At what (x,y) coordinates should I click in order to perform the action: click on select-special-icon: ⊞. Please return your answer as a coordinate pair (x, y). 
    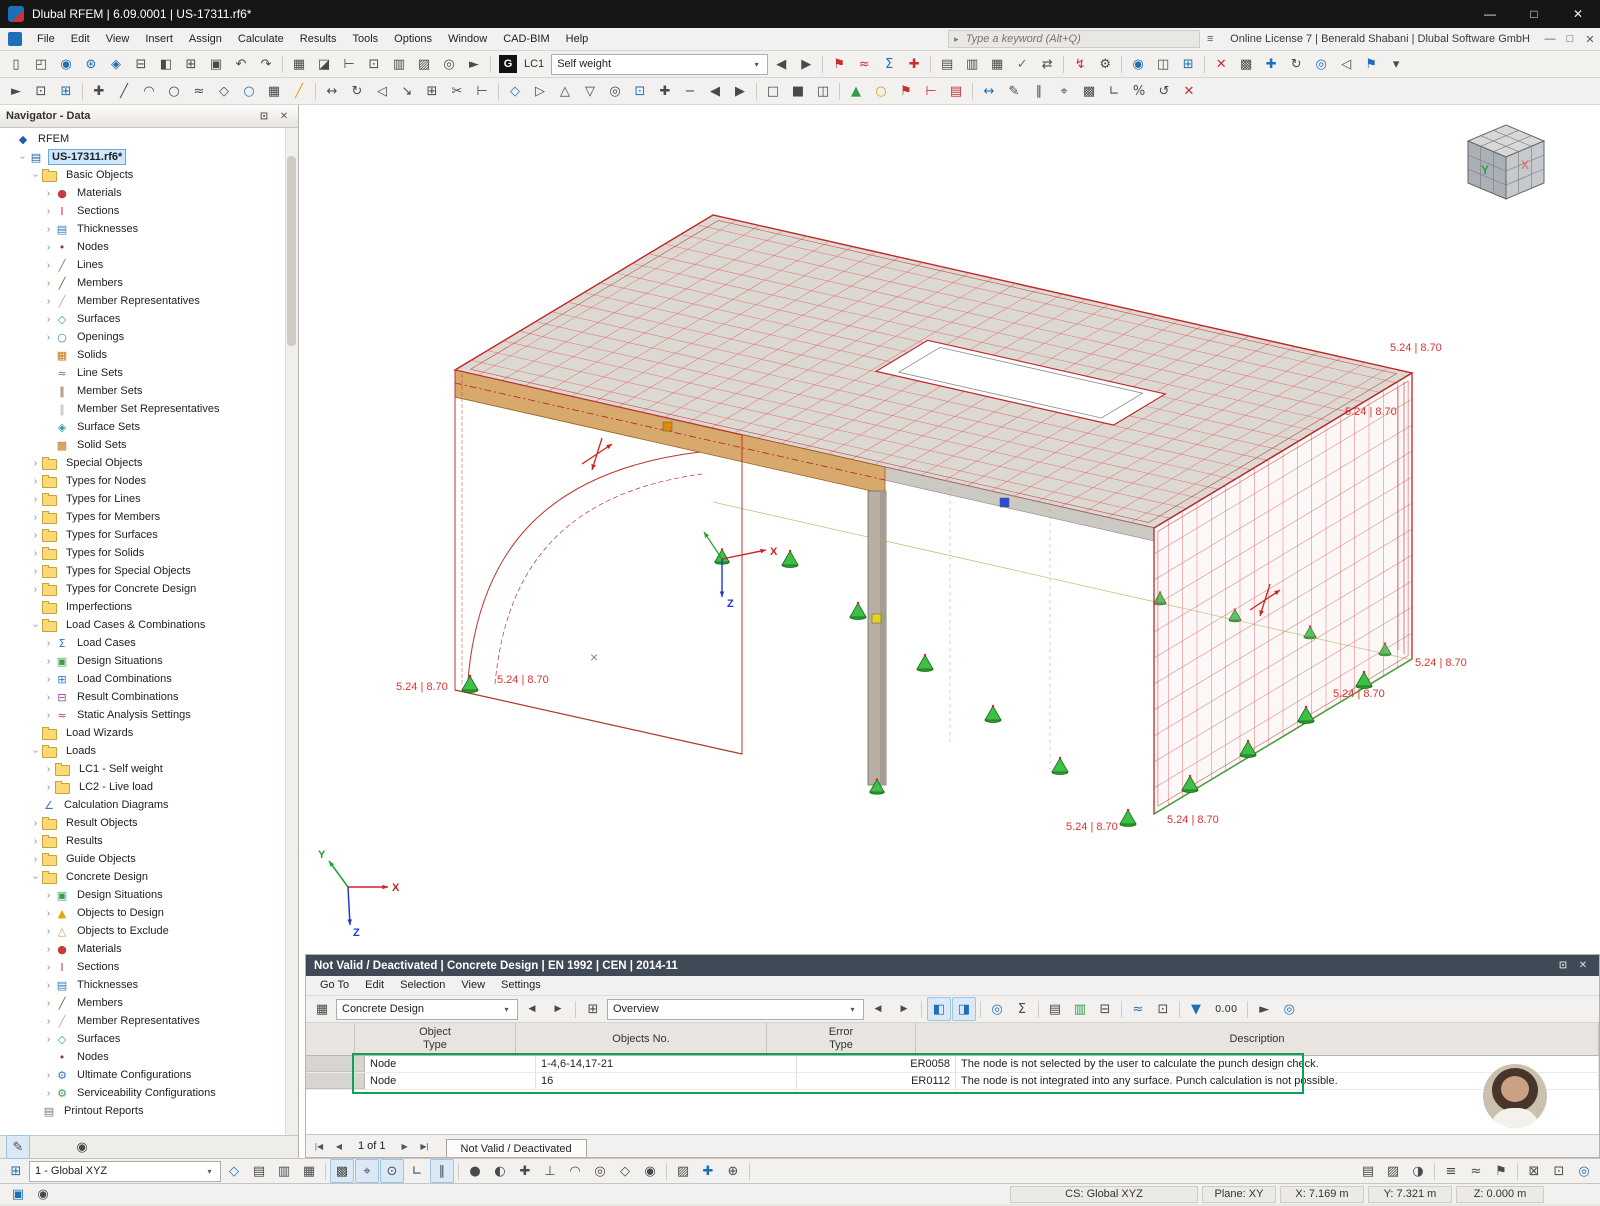
    Looking at the image, I should click on (66, 91).